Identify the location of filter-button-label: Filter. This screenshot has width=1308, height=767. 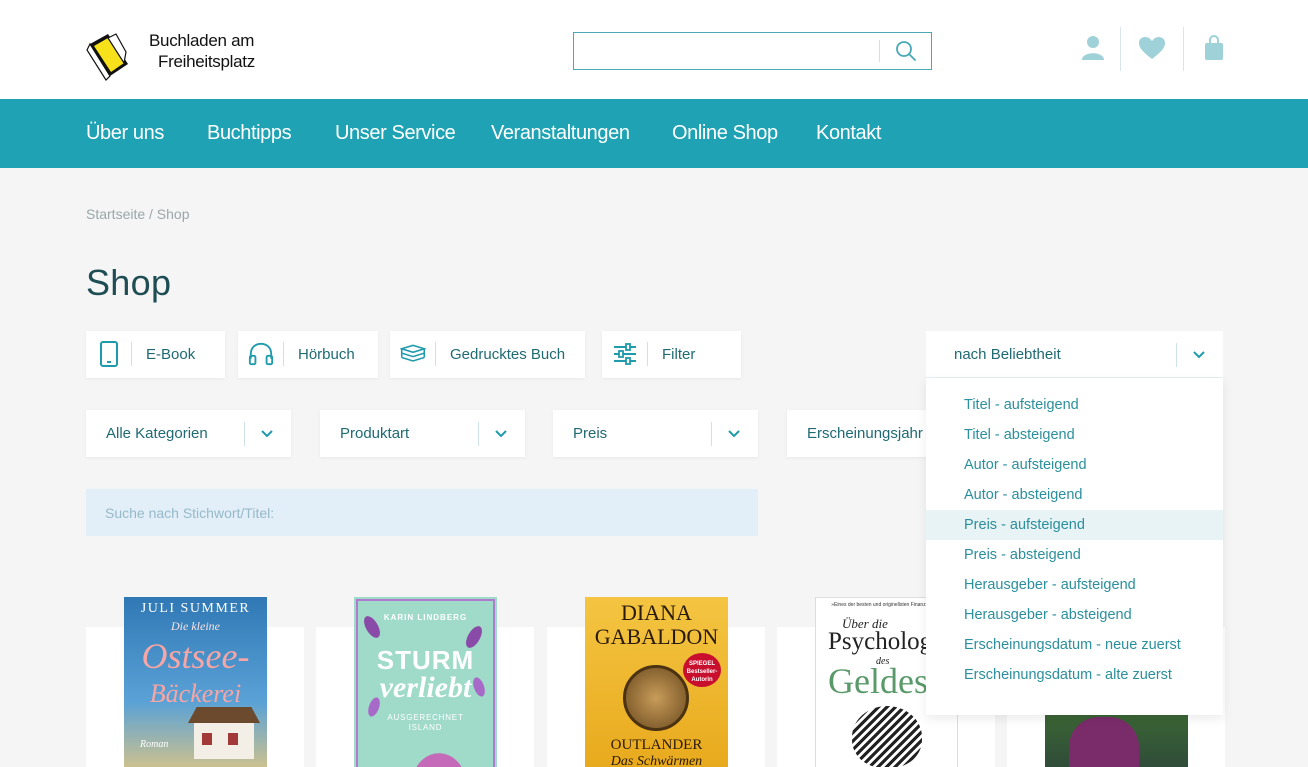
(679, 354).